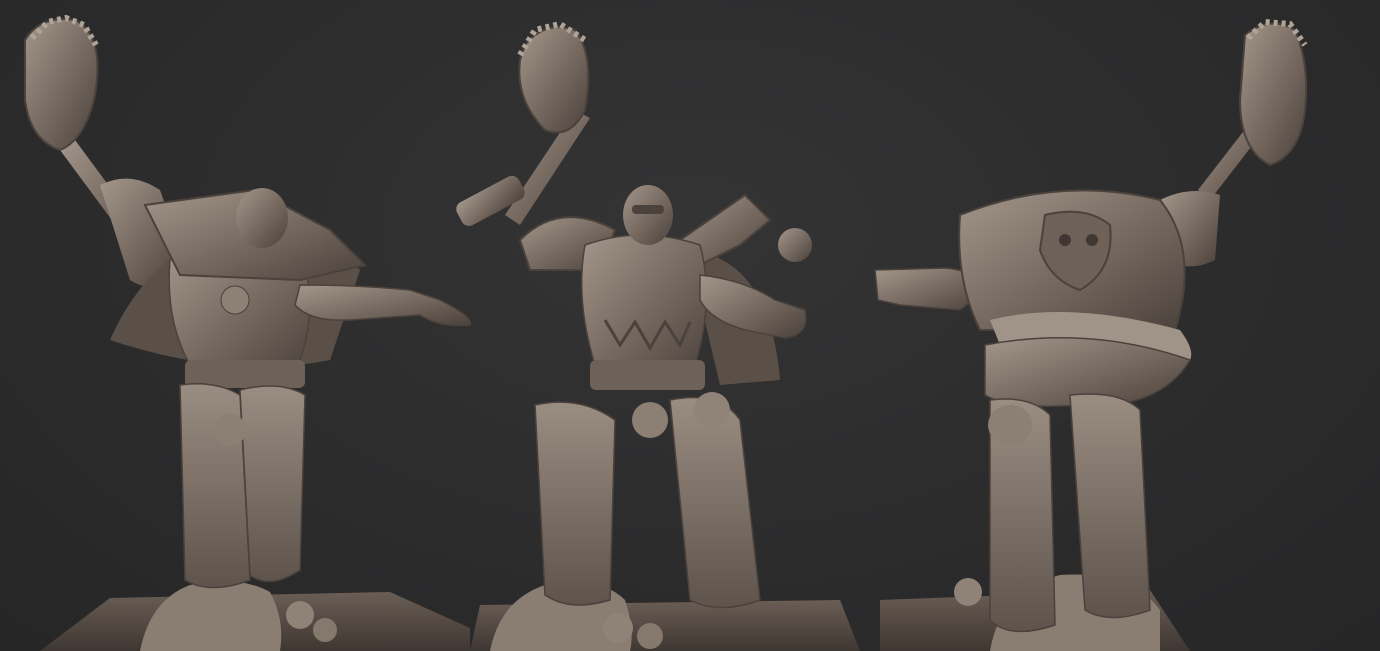 This screenshot has width=1380, height=651. Describe the element at coordinates (230, 430) in the screenshot. I see `knee-skull-icon` at that location.